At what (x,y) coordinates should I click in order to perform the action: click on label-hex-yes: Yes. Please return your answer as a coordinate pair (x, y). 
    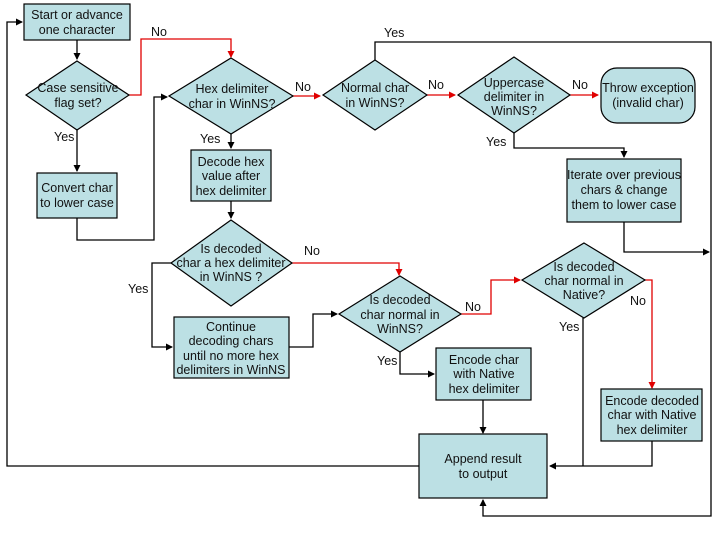
    Looking at the image, I should click on (210, 139).